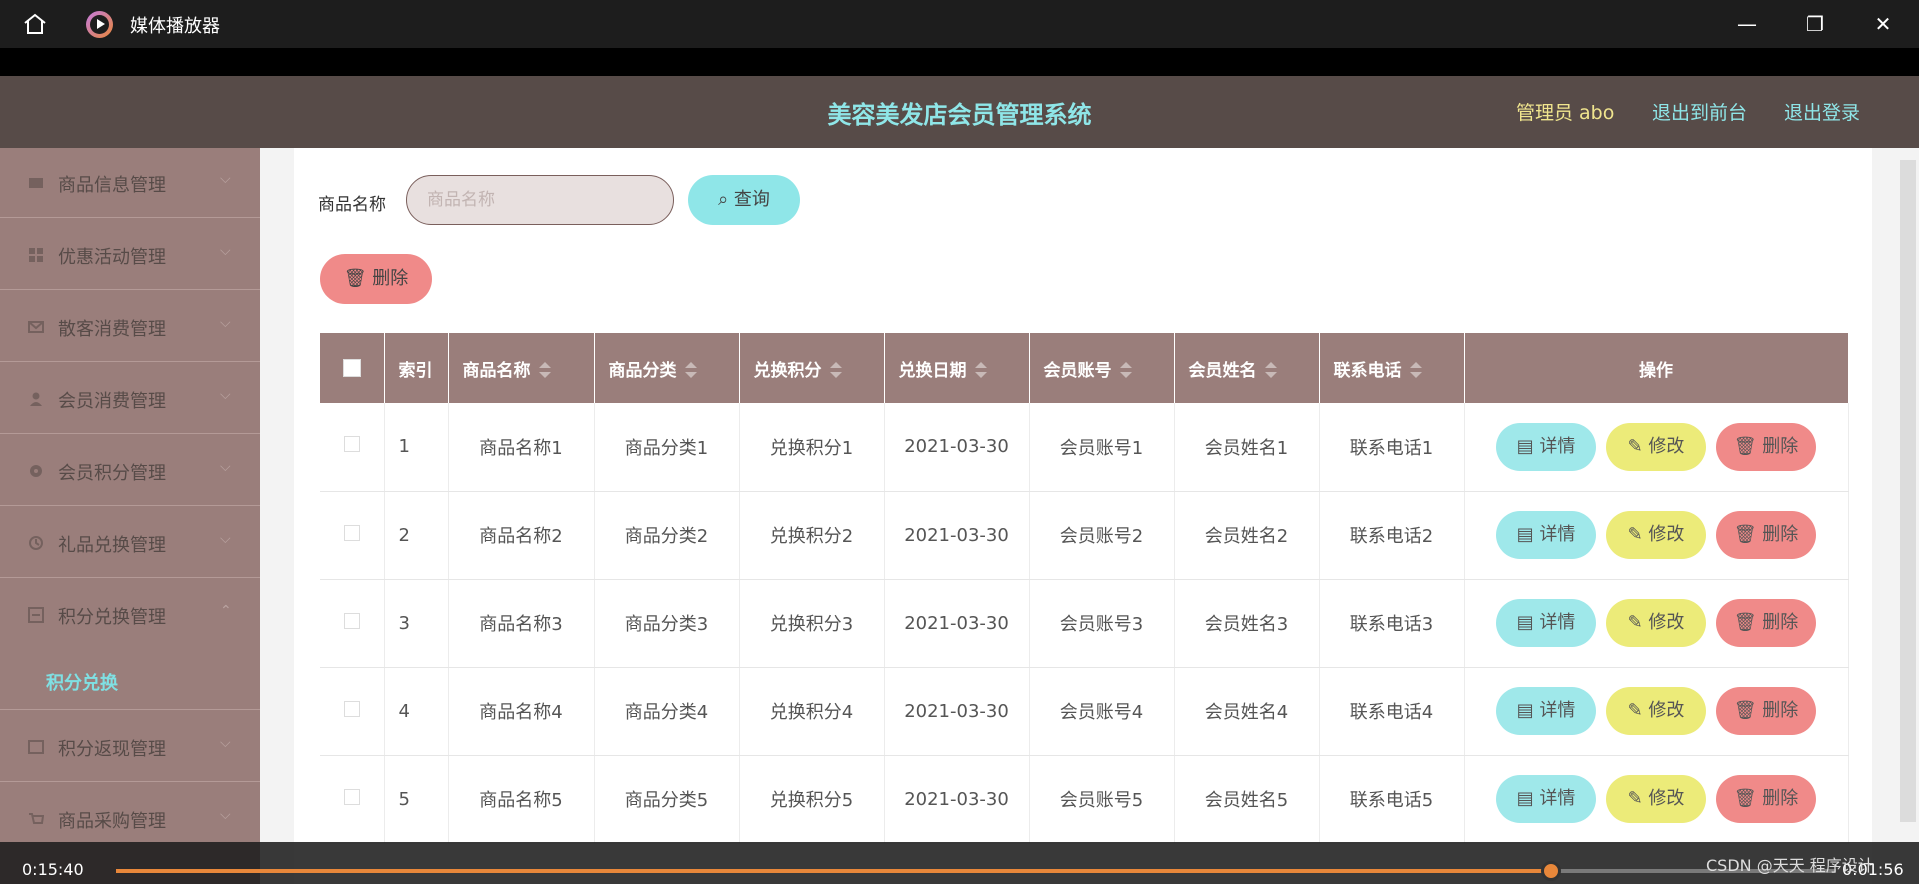 The image size is (1919, 884). I want to click on seek-bar-fill, so click(835, 871).